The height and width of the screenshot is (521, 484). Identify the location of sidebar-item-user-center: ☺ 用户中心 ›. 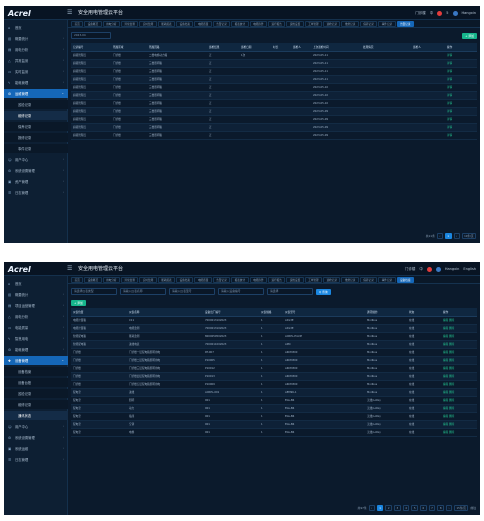
(36, 426).